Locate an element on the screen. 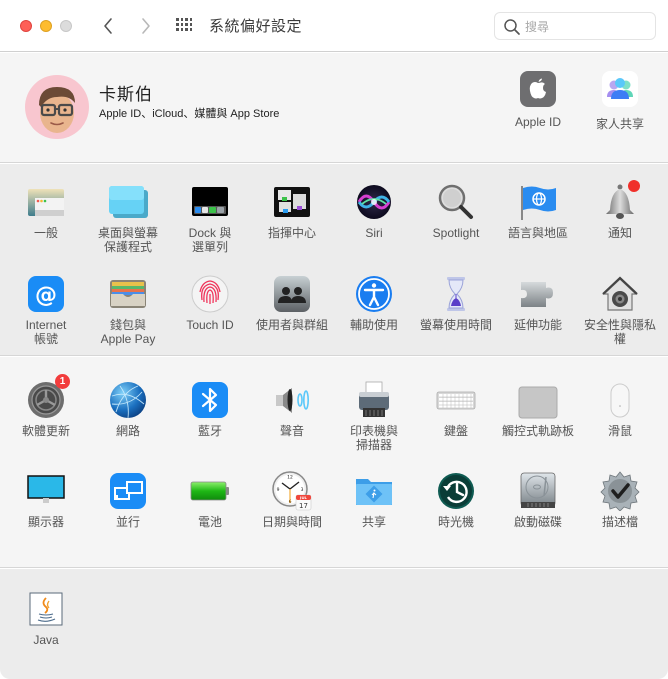 The width and height of the screenshot is (668, 679). pane-displays: 顯示器 is located at coordinates (46, 500).